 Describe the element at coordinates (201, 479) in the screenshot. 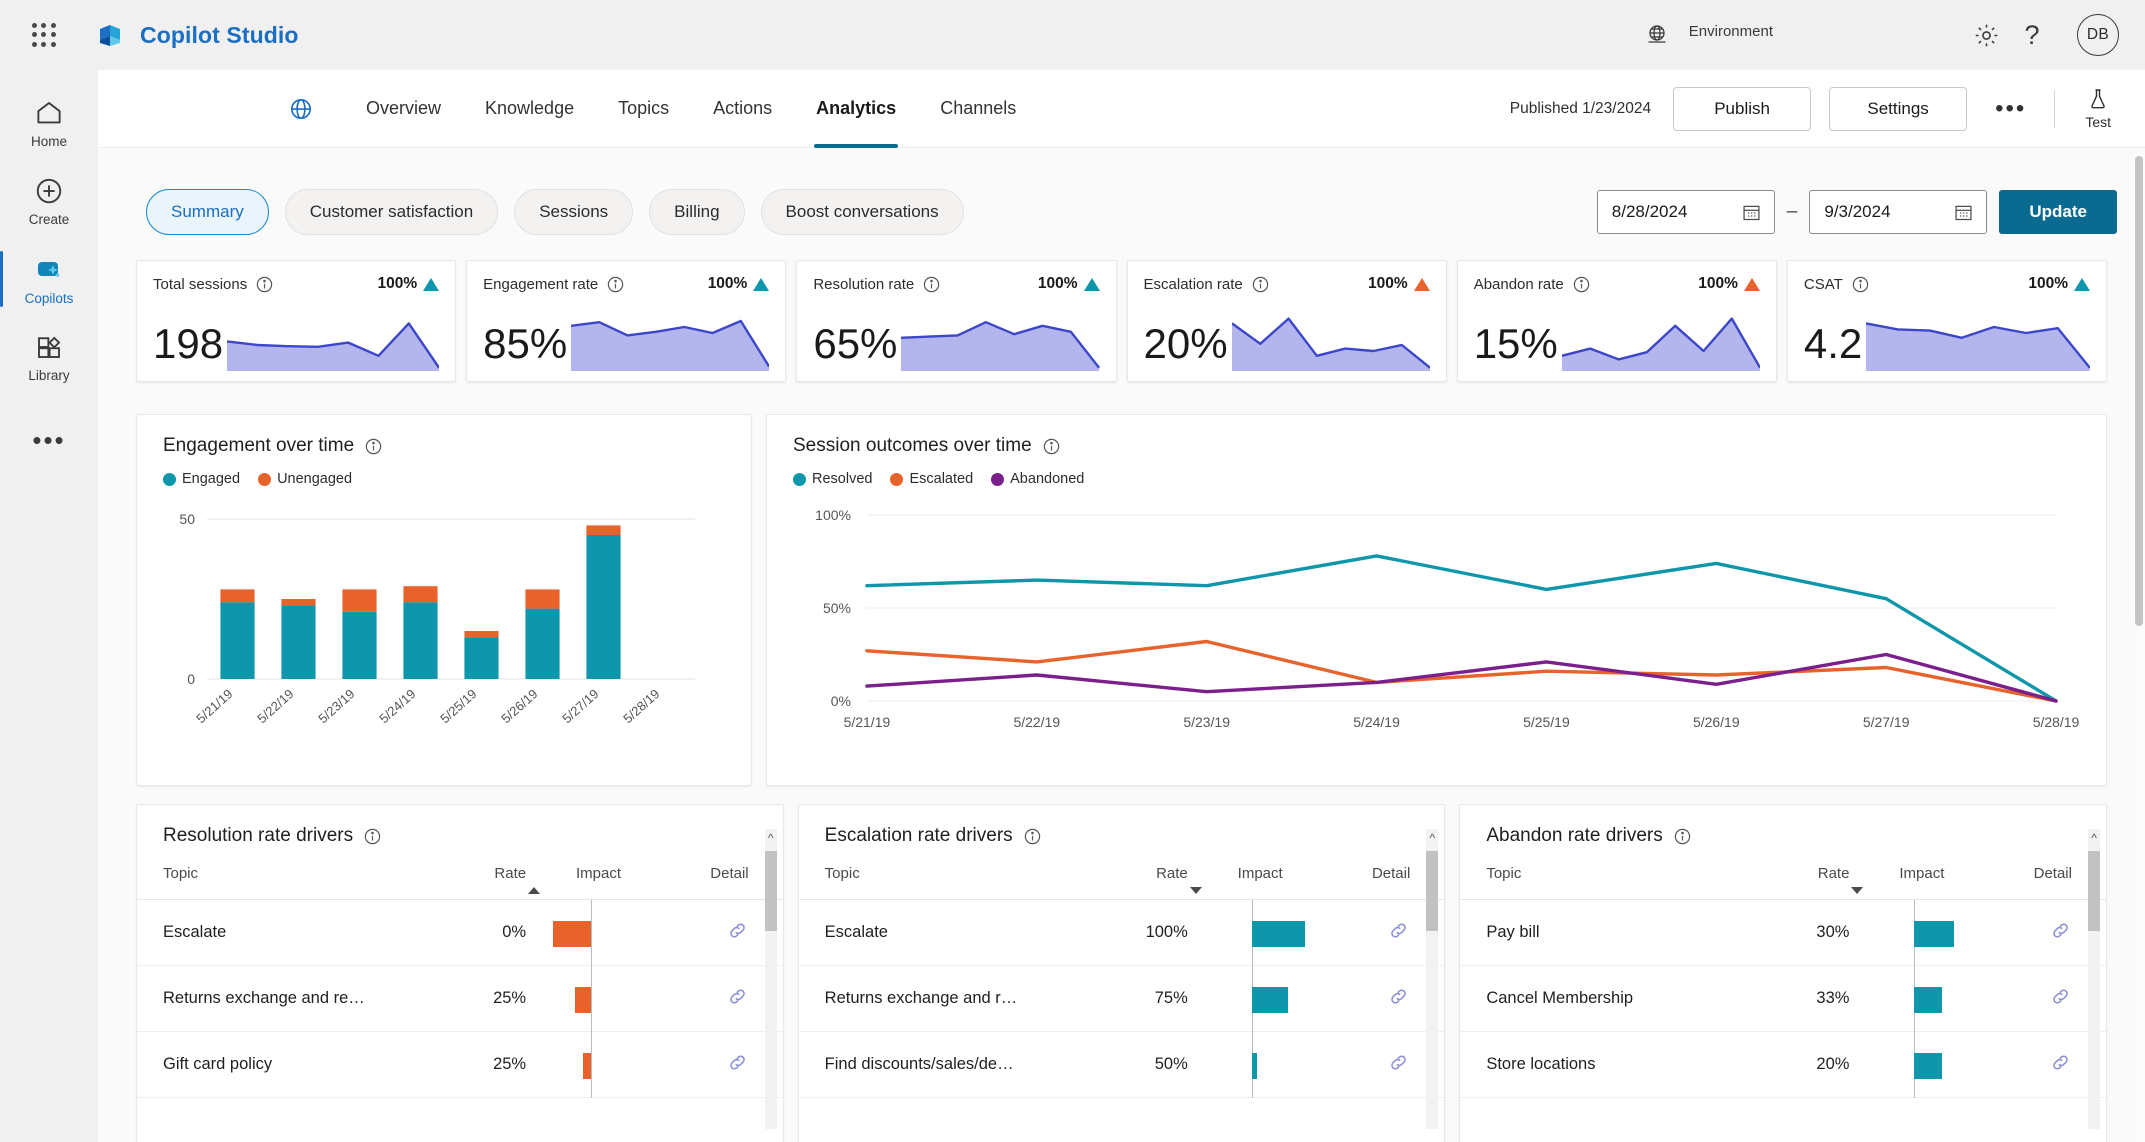

I see `legend-item-engaged: Engaged` at that location.